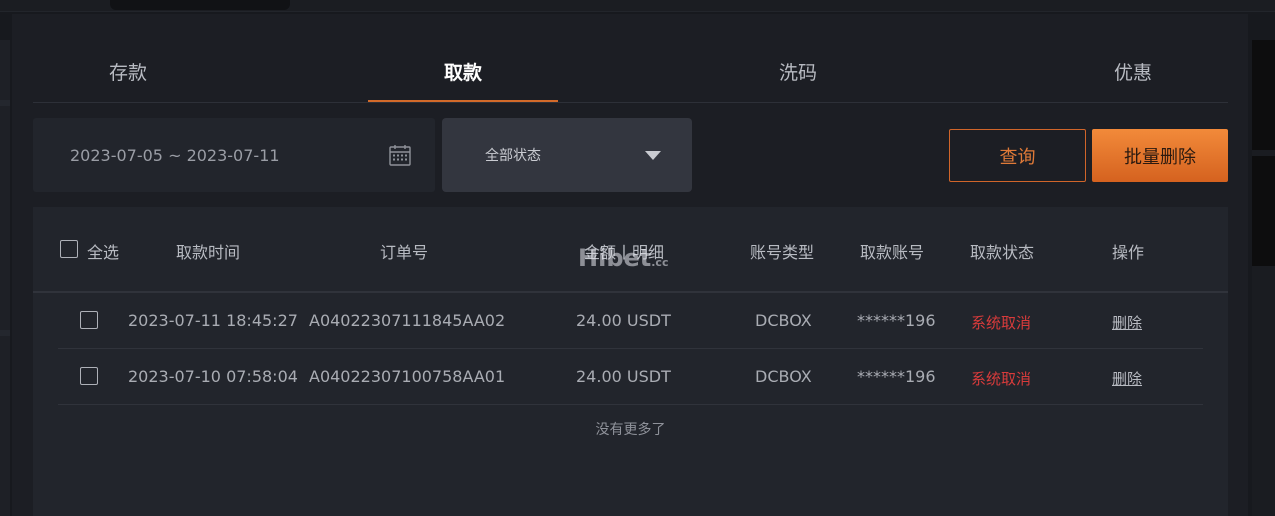 The image size is (1275, 516). What do you see at coordinates (1002, 252) in the screenshot?
I see `header-withdraw-status: 取款状态` at bounding box center [1002, 252].